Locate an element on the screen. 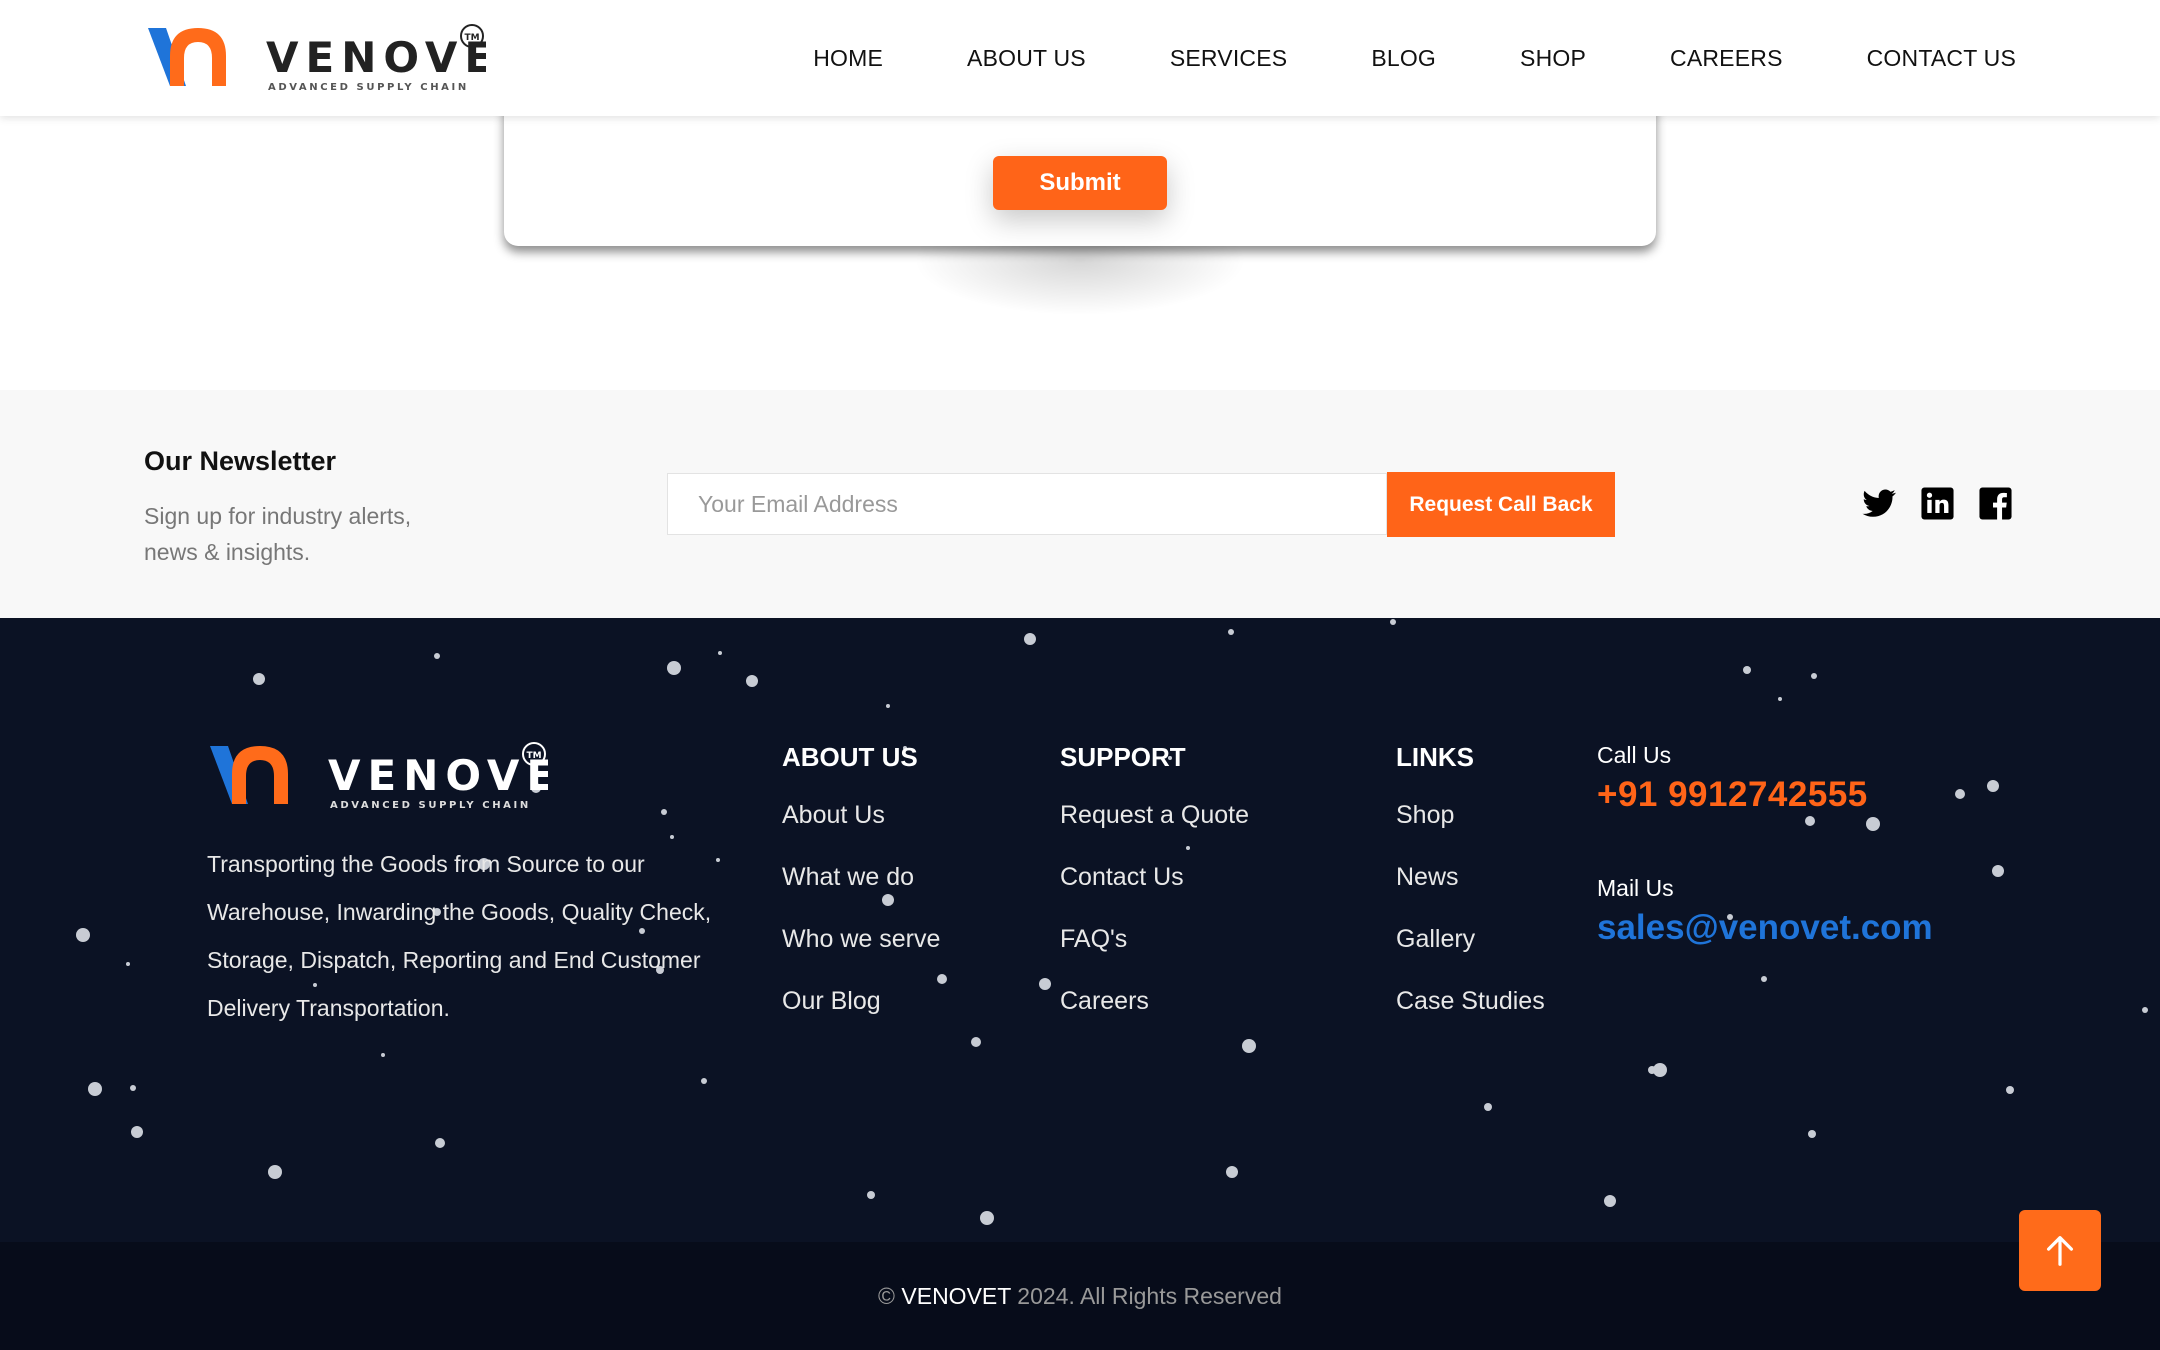  request-call-back-button: Request Call Back is located at coordinates (1501, 504).